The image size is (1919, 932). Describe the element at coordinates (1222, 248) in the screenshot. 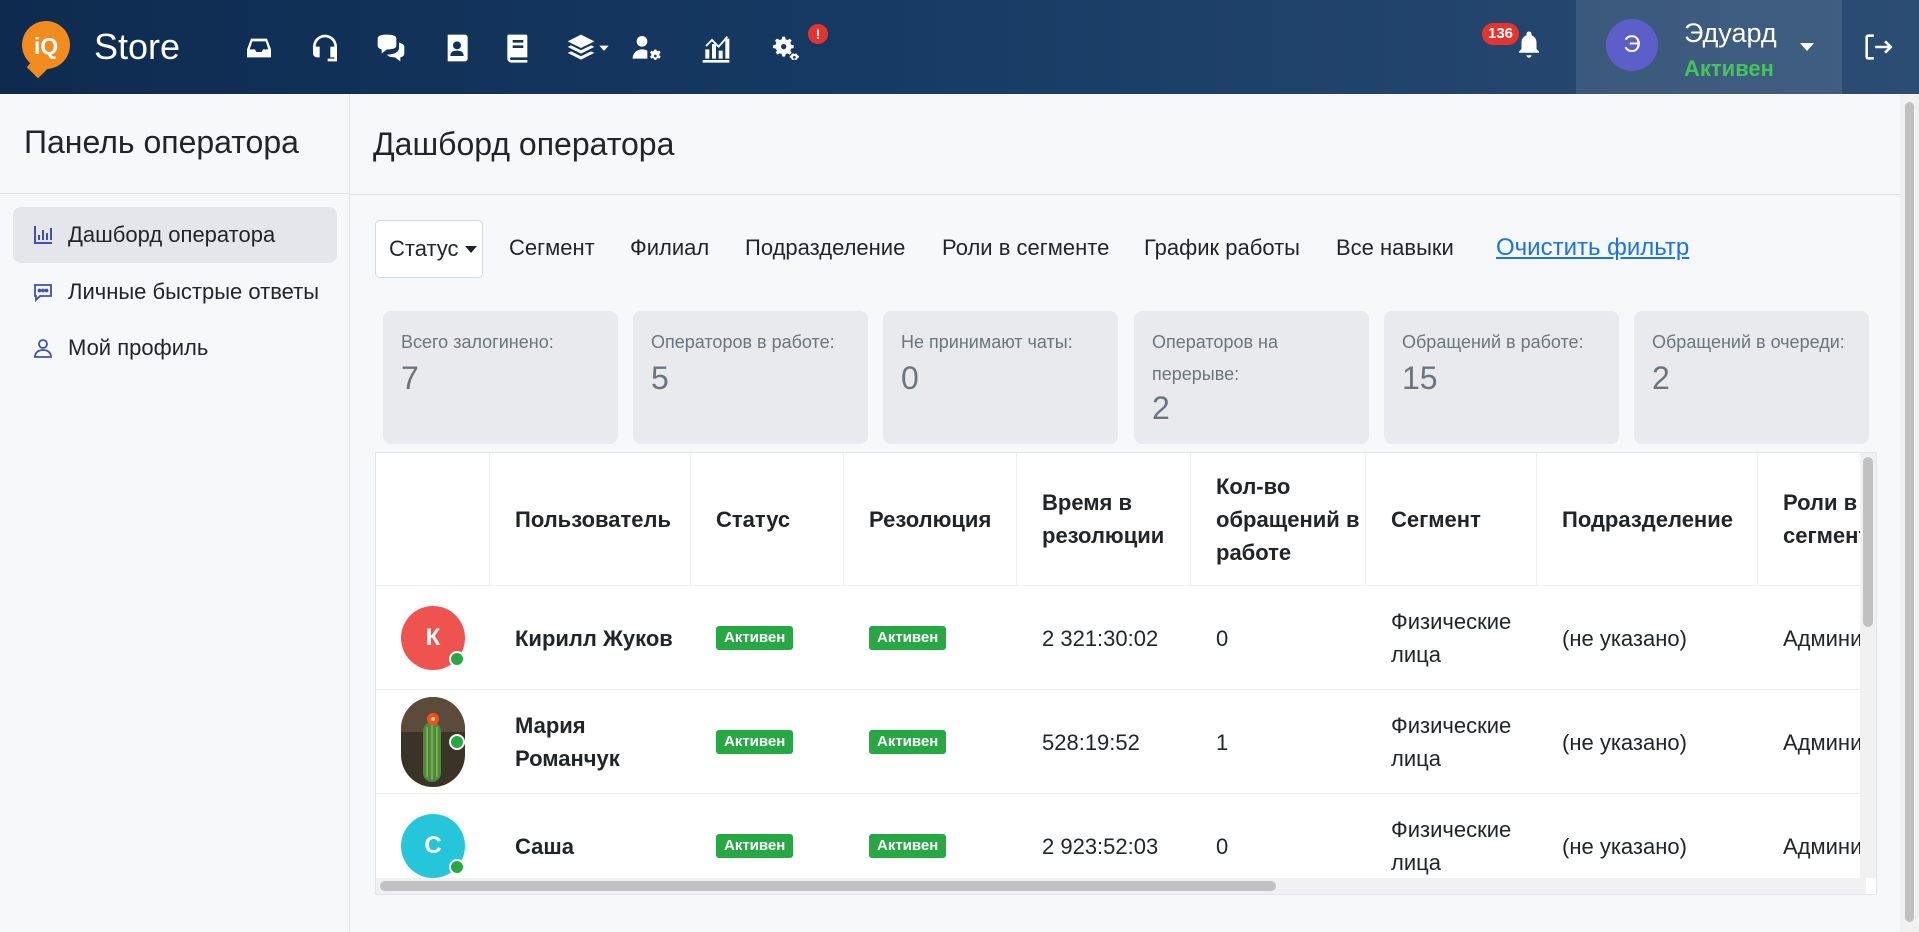

I see `filter-schedule: График работы` at that location.